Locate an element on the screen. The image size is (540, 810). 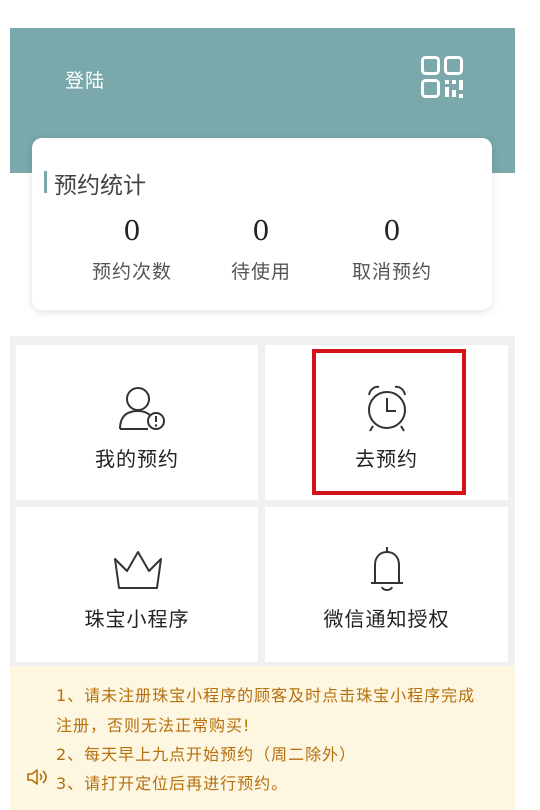
login-link: 登陆 is located at coordinates (85, 79).